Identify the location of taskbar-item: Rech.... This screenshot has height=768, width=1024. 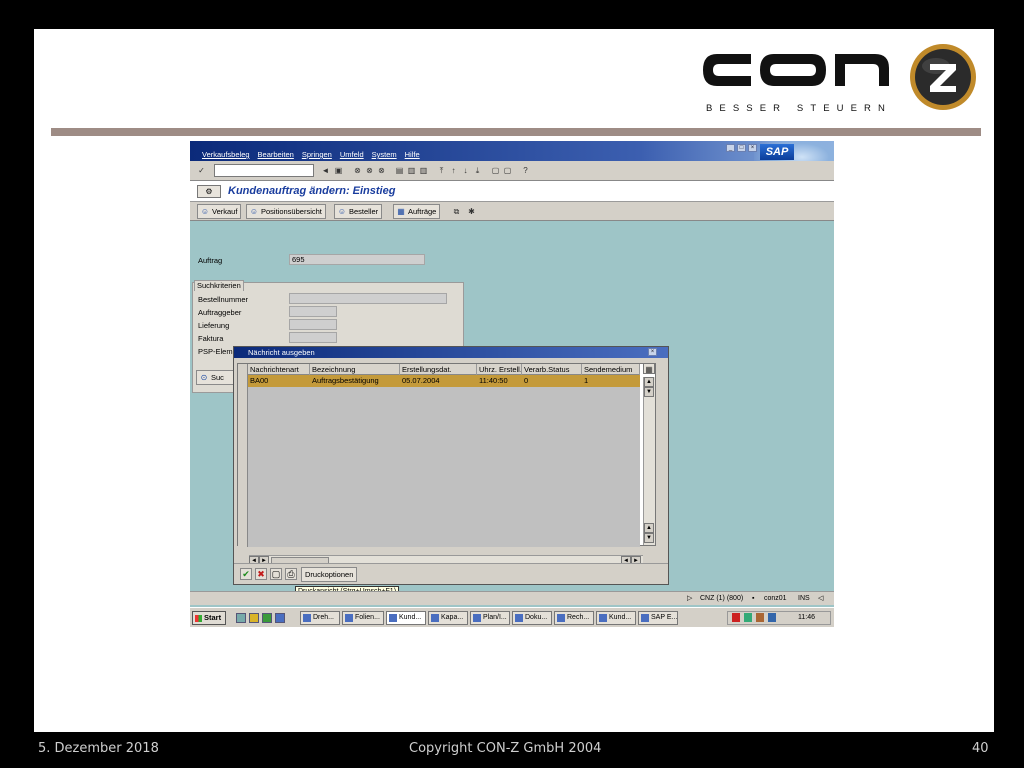
(574, 618).